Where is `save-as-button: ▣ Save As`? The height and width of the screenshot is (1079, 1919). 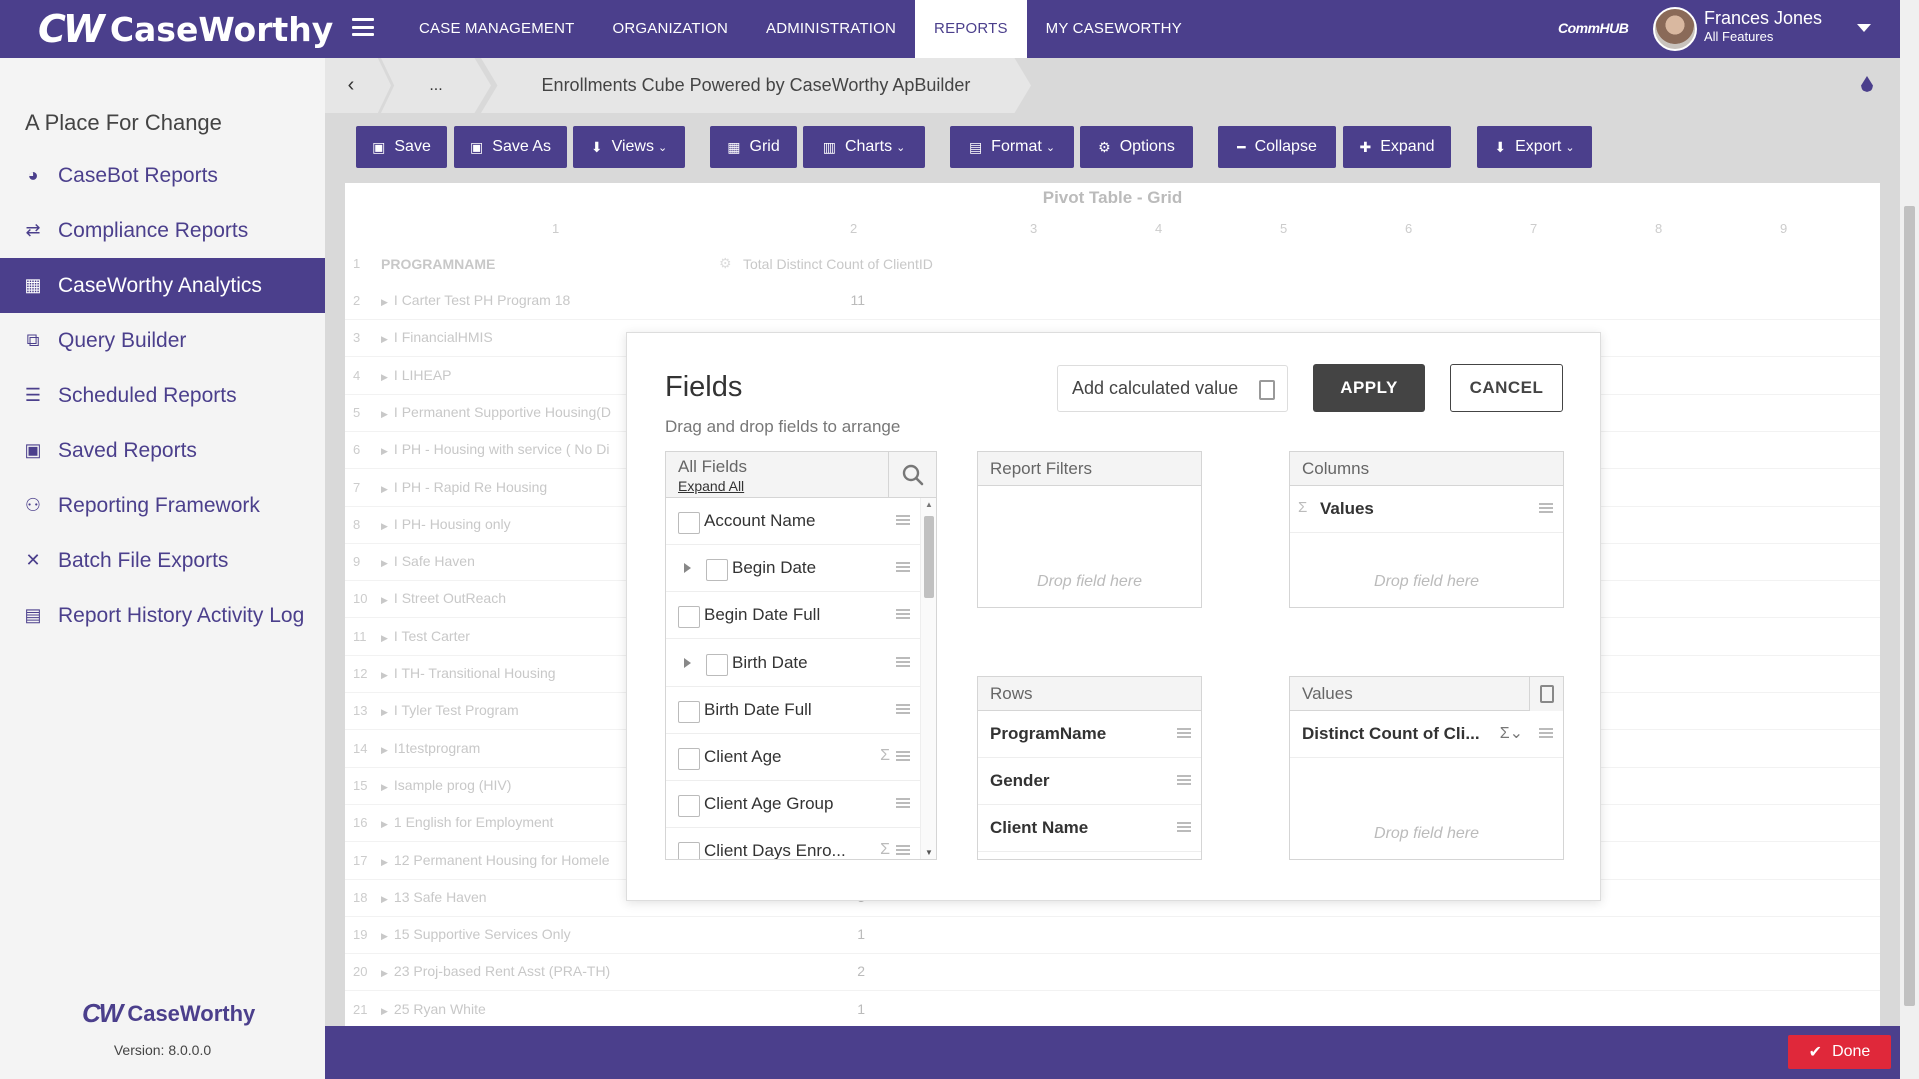 save-as-button: ▣ Save As is located at coordinates (510, 147).